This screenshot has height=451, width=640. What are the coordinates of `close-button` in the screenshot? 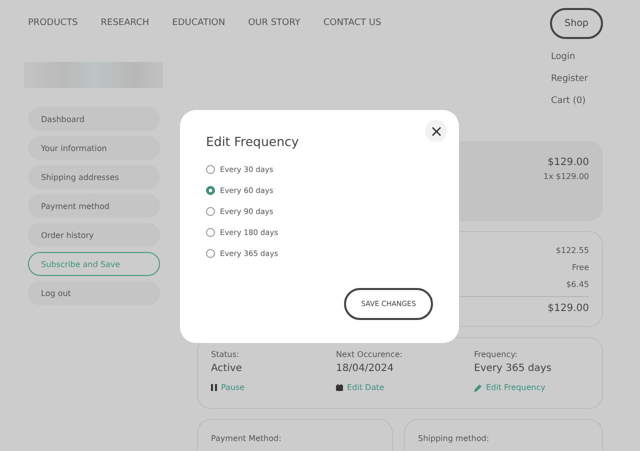 It's located at (436, 131).